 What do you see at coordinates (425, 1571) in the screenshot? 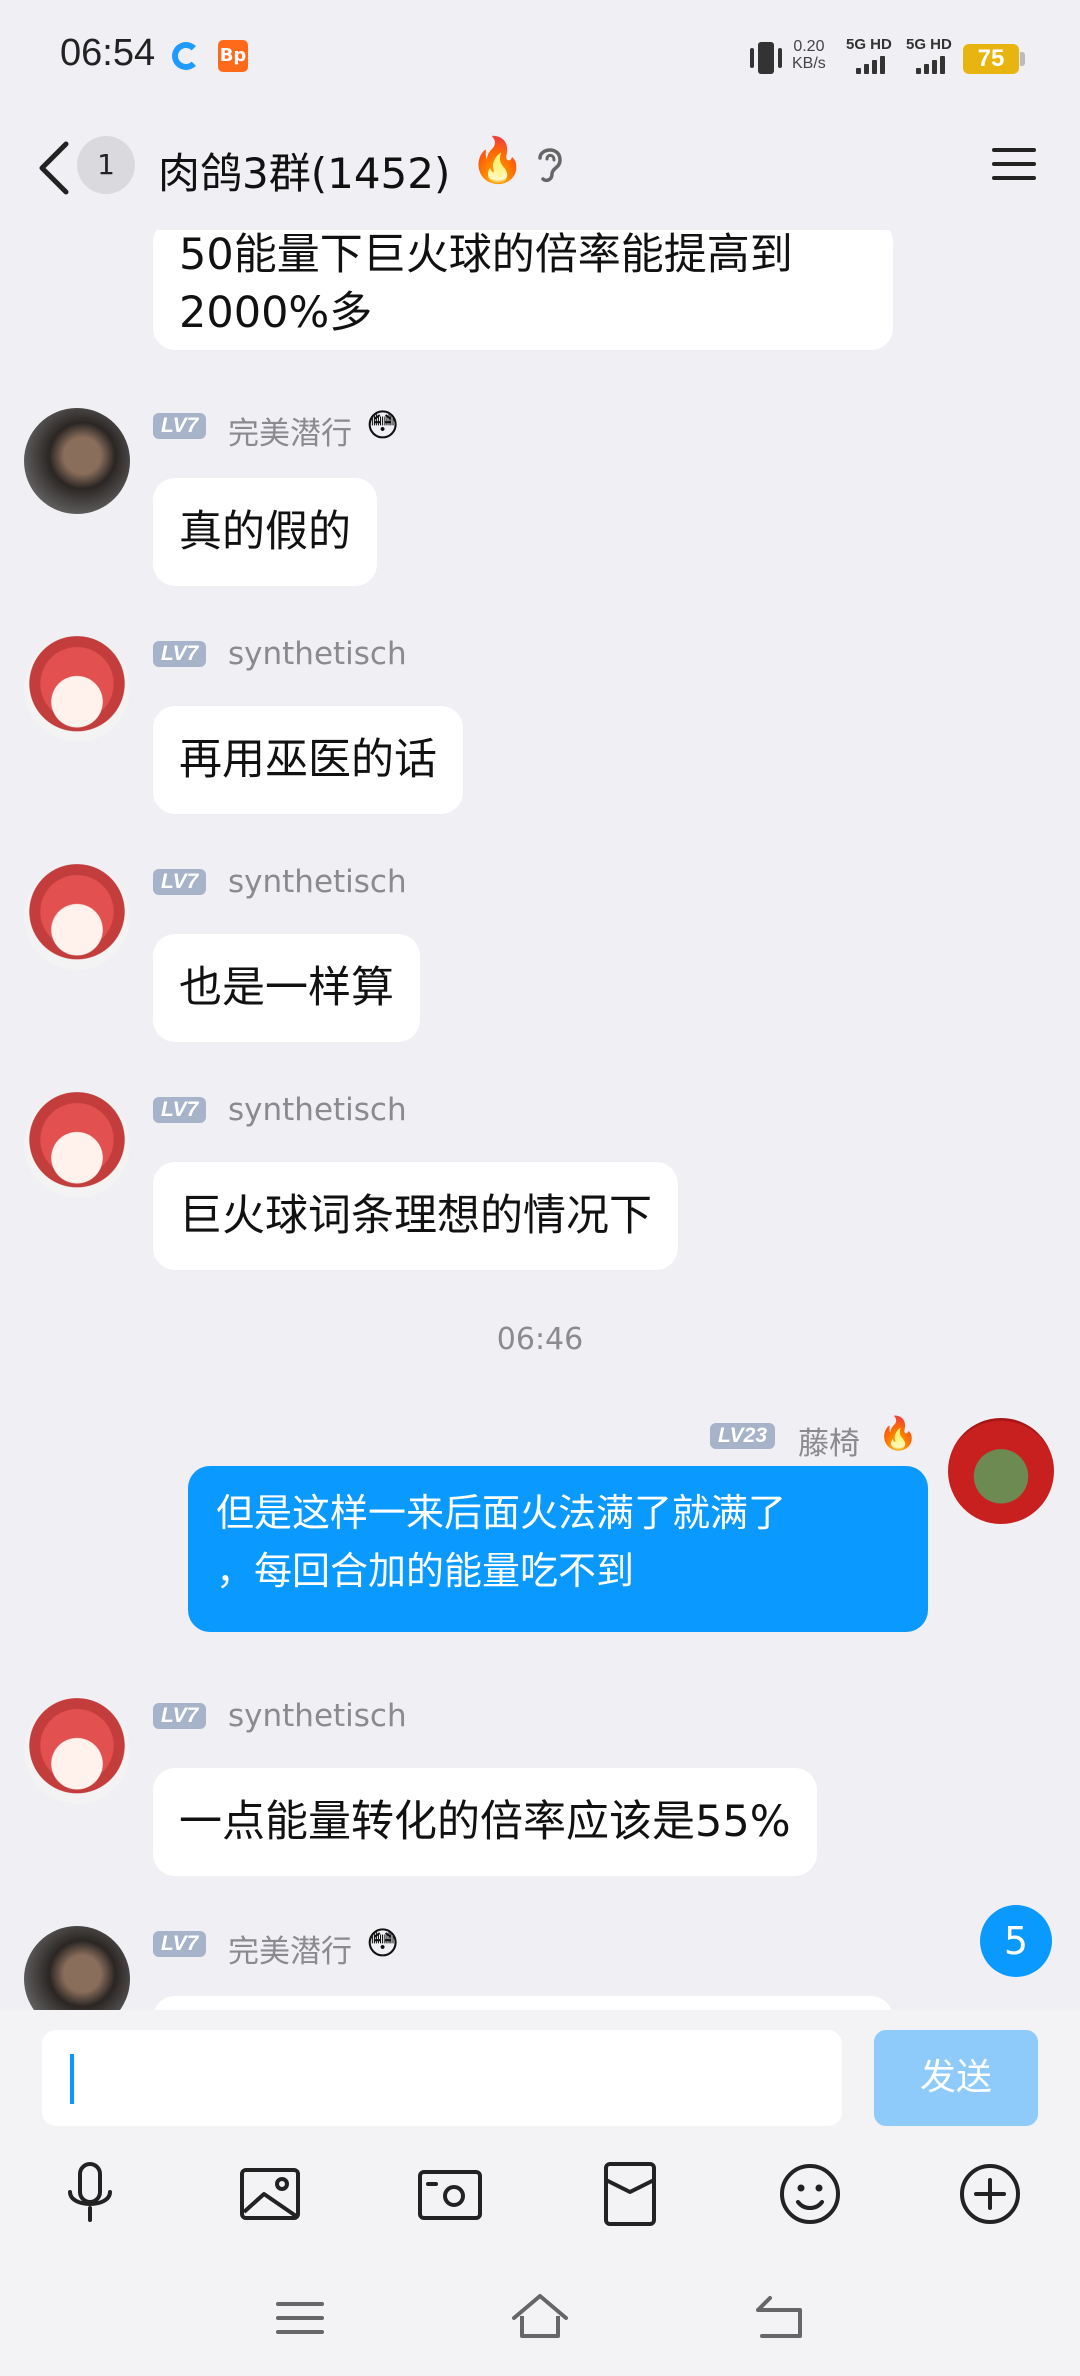
I see `message-text-line: ，每回合加的能量吃不到` at bounding box center [425, 1571].